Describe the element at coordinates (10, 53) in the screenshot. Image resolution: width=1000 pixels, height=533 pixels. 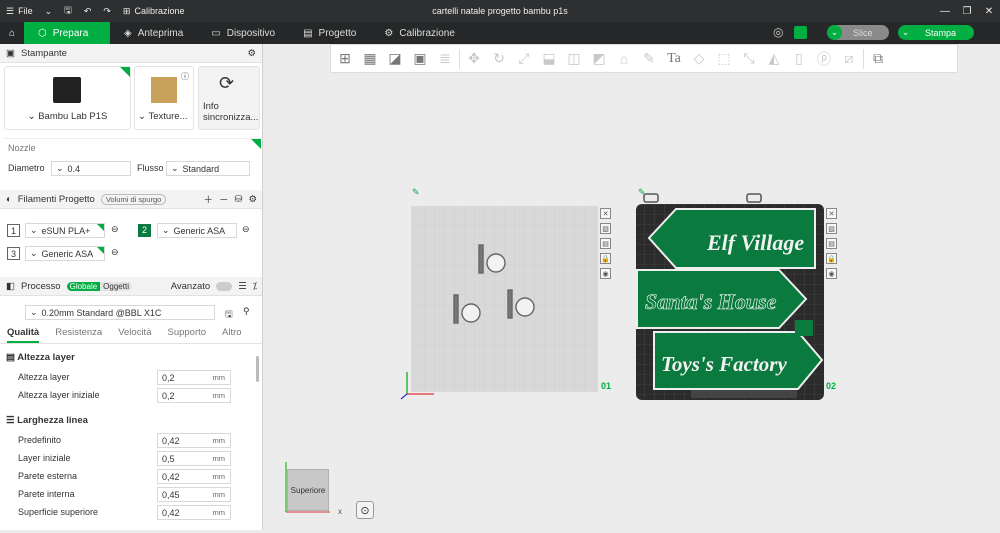
I see `printer-icon: ▣` at that location.